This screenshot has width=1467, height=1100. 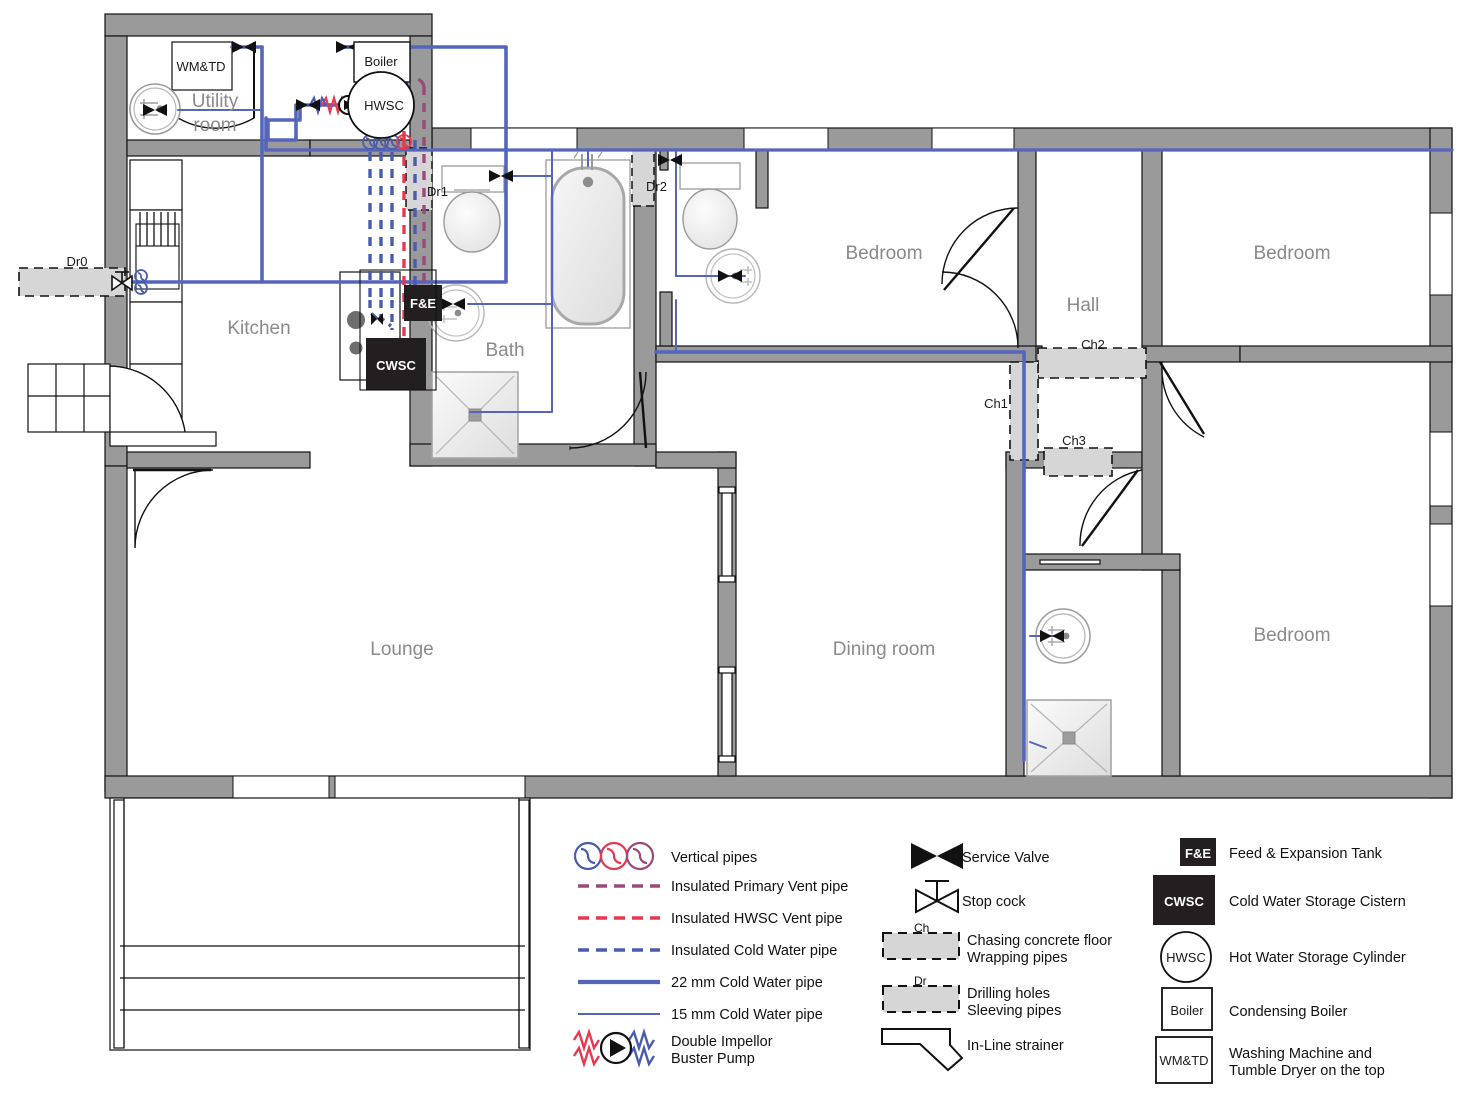 I want to click on legend-label-boiler: Condensing Boiler, so click(x=1288, y=1012).